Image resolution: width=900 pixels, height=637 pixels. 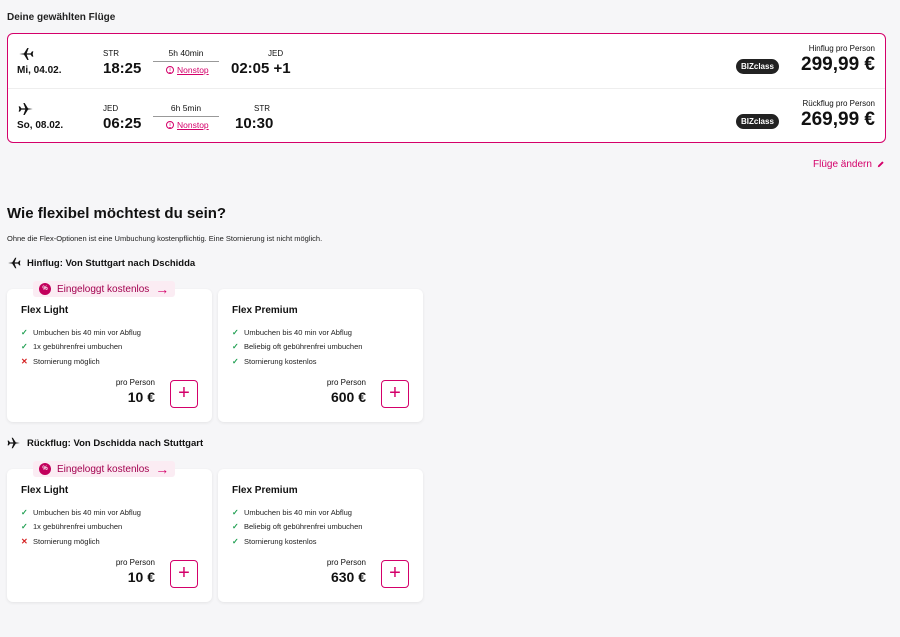 I want to click on pencil-icon, so click(x=880, y=164).